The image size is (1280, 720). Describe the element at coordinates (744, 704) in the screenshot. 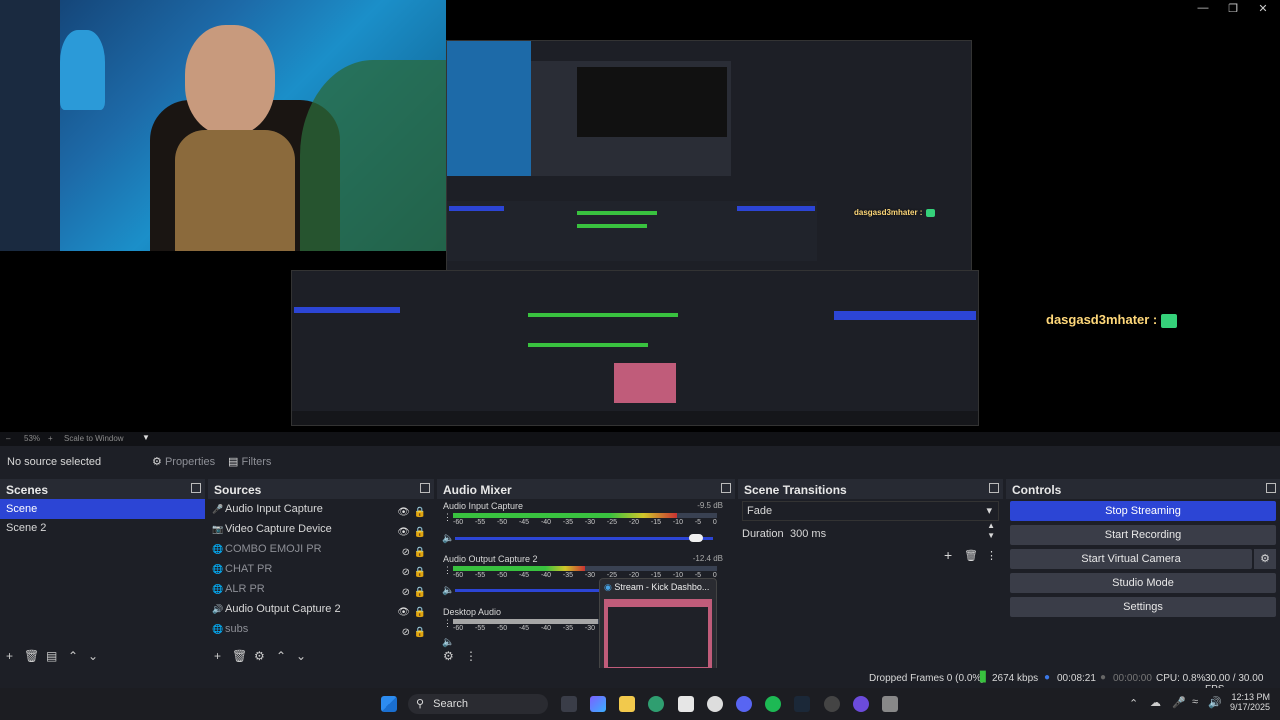

I see `discord-icon` at that location.